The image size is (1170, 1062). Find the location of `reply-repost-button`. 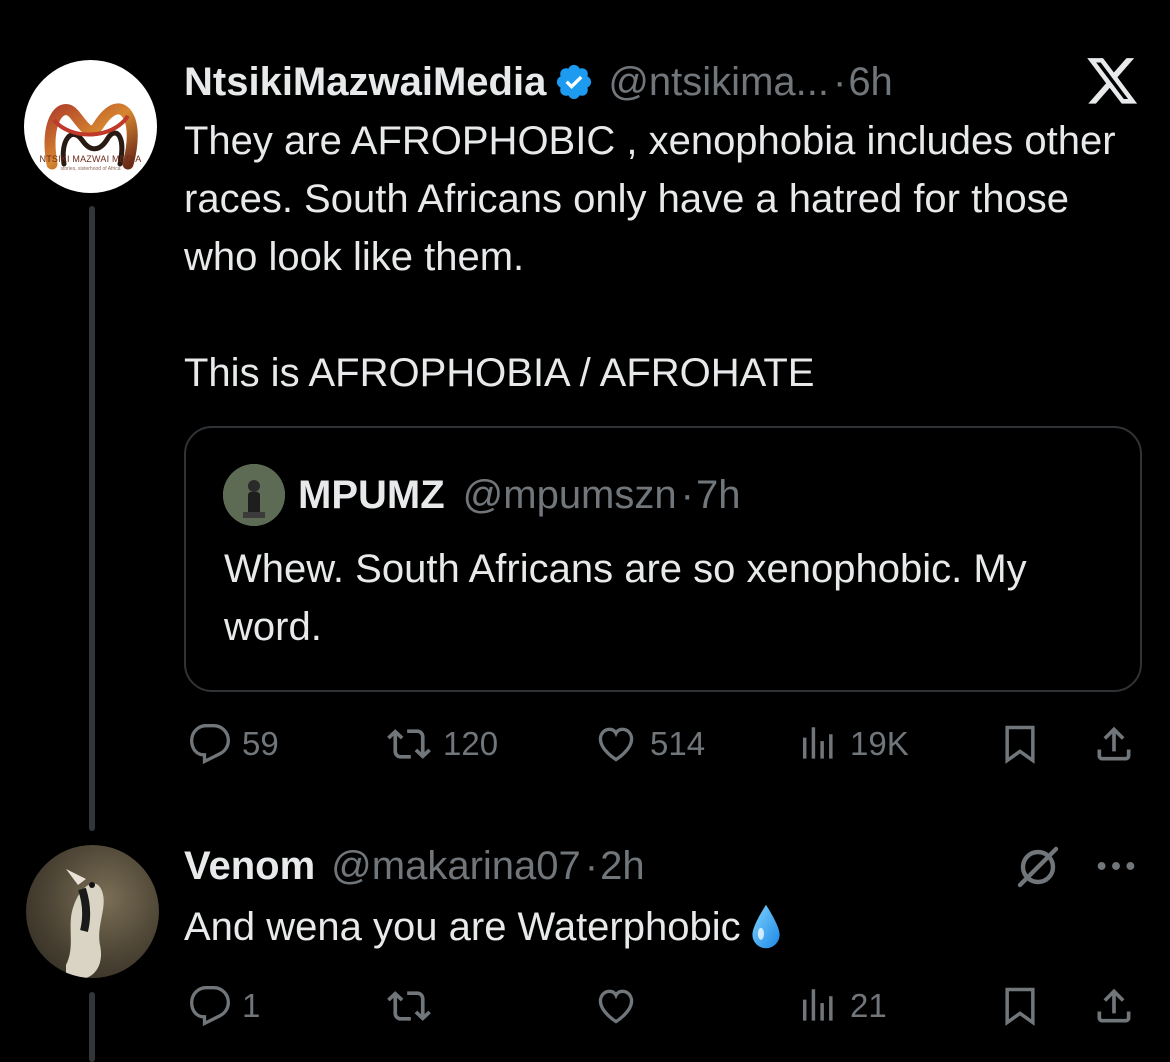

reply-repost-button is located at coordinates (414, 1006).